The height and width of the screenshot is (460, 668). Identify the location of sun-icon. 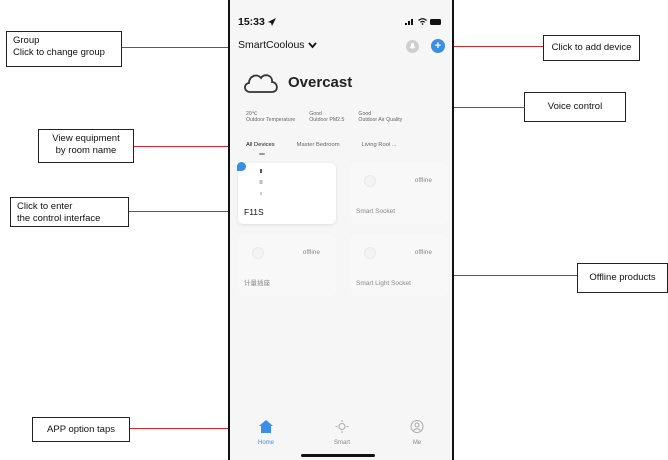
(342, 426).